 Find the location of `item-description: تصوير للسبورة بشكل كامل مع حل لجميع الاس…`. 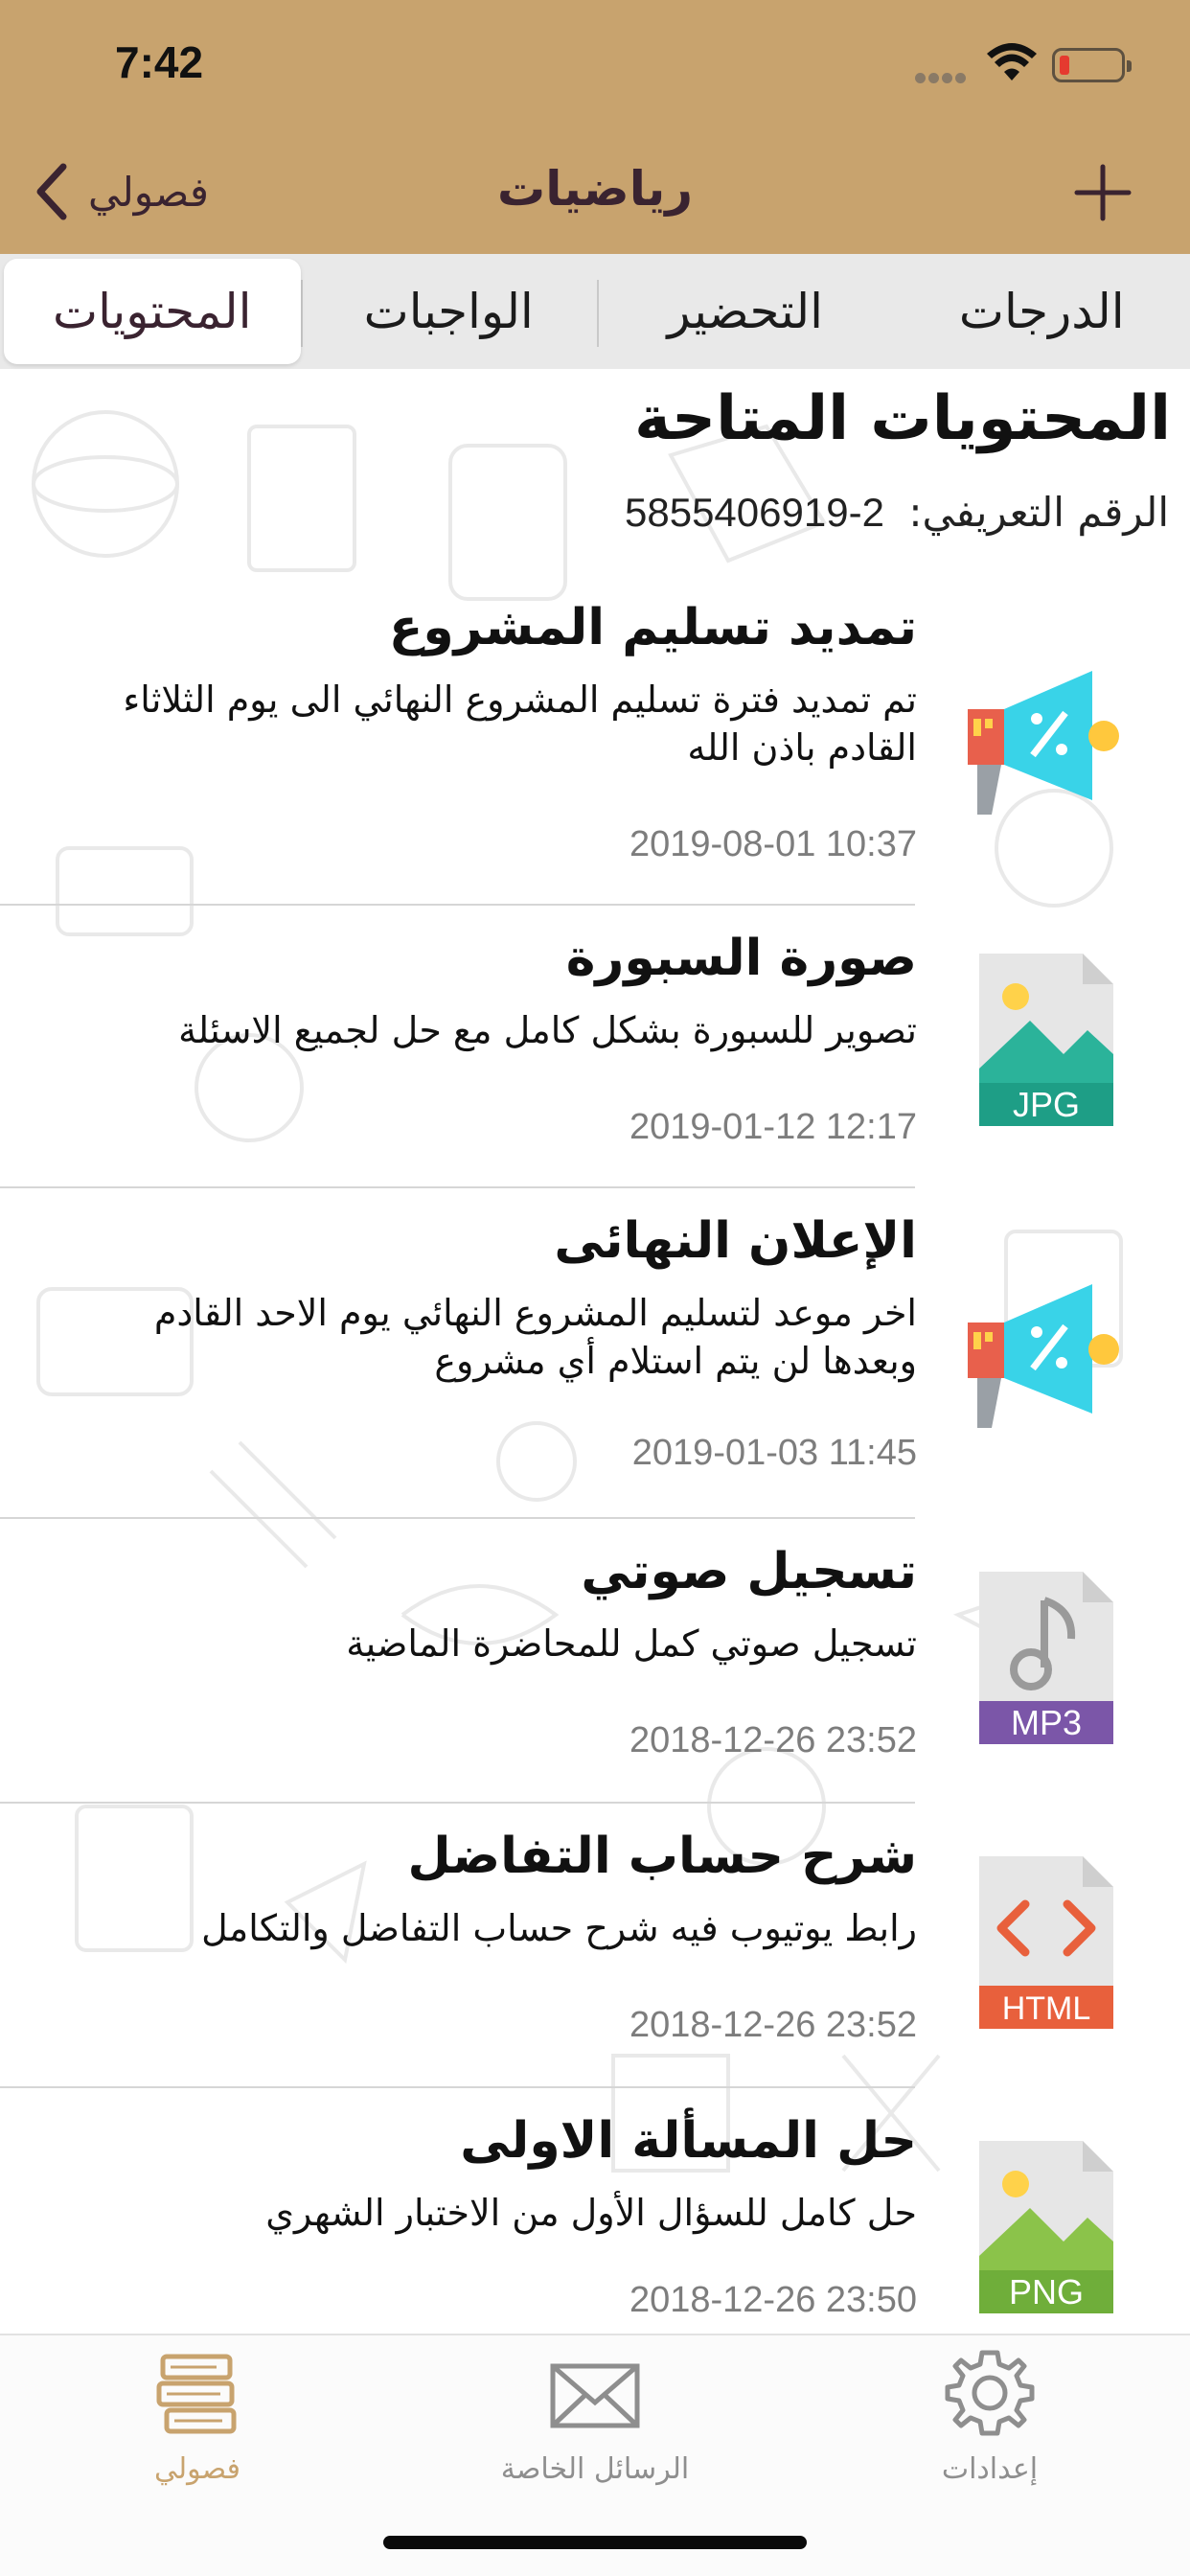

item-description: تصوير للسبورة بشكل كامل مع حل لجميع الاس… is located at coordinates (547, 1030).